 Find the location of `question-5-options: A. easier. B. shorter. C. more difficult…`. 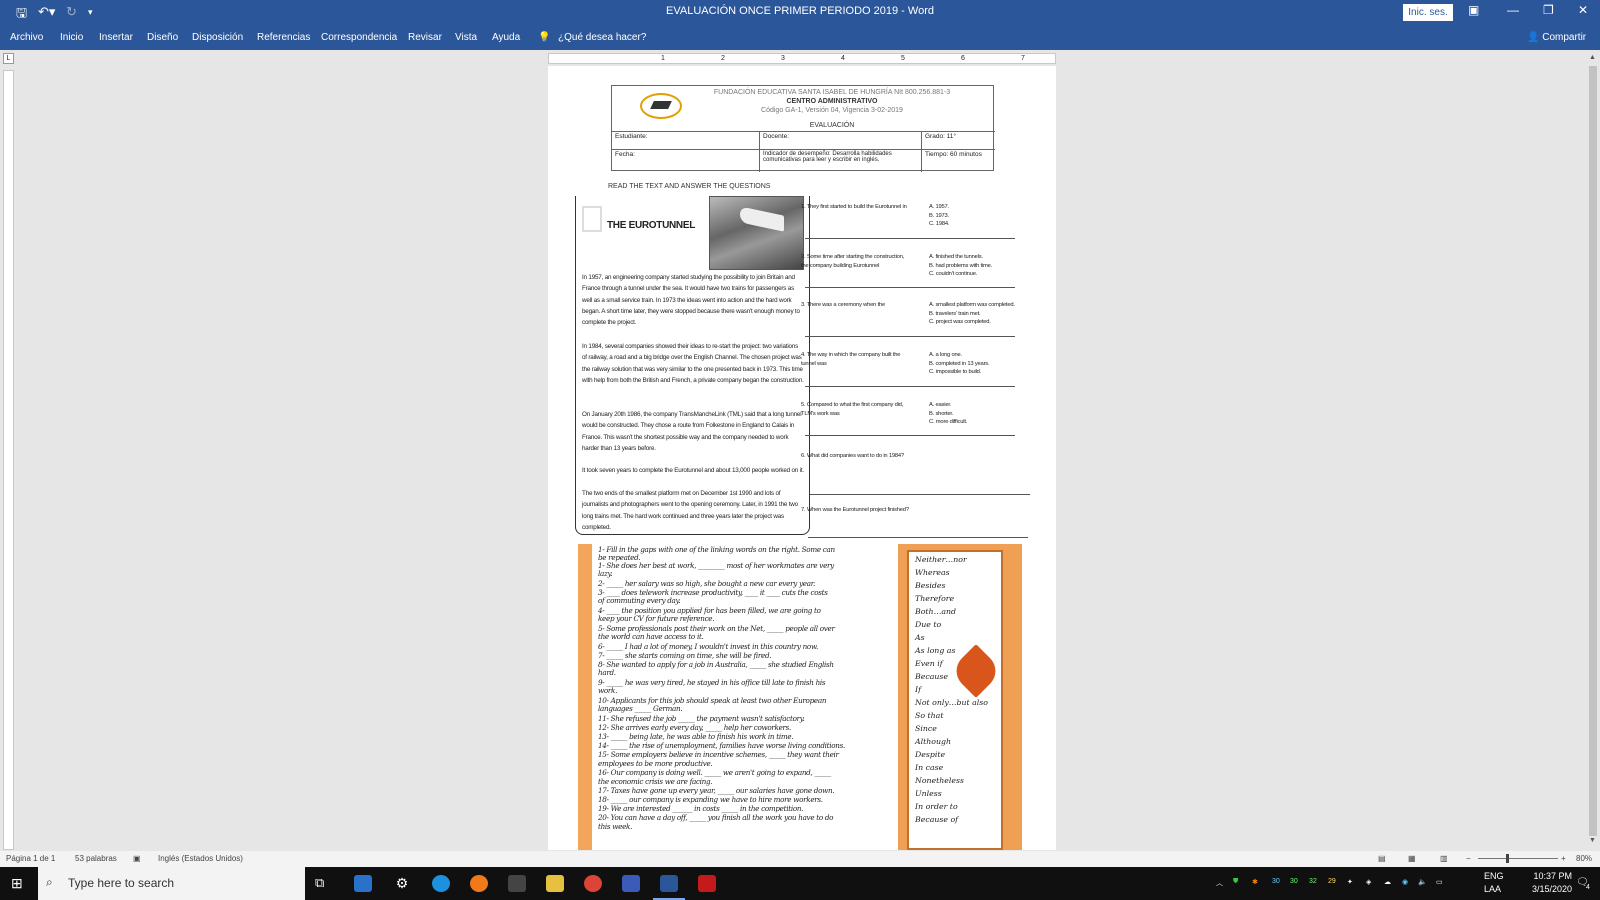

question-5-options: A. easier. B. shorter. C. more difficult… is located at coordinates (974, 414).